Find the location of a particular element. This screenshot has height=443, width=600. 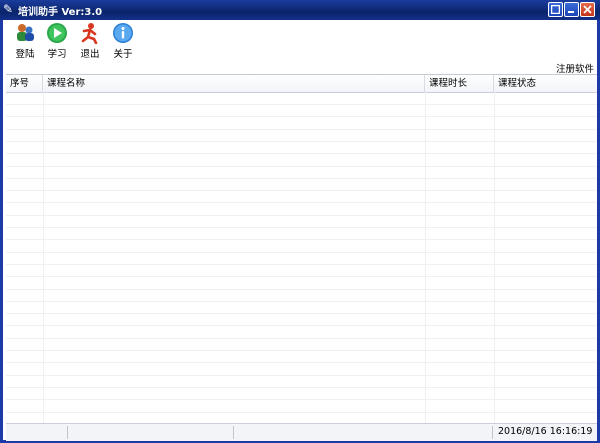

app-icon: ✎ is located at coordinates (8, 9).